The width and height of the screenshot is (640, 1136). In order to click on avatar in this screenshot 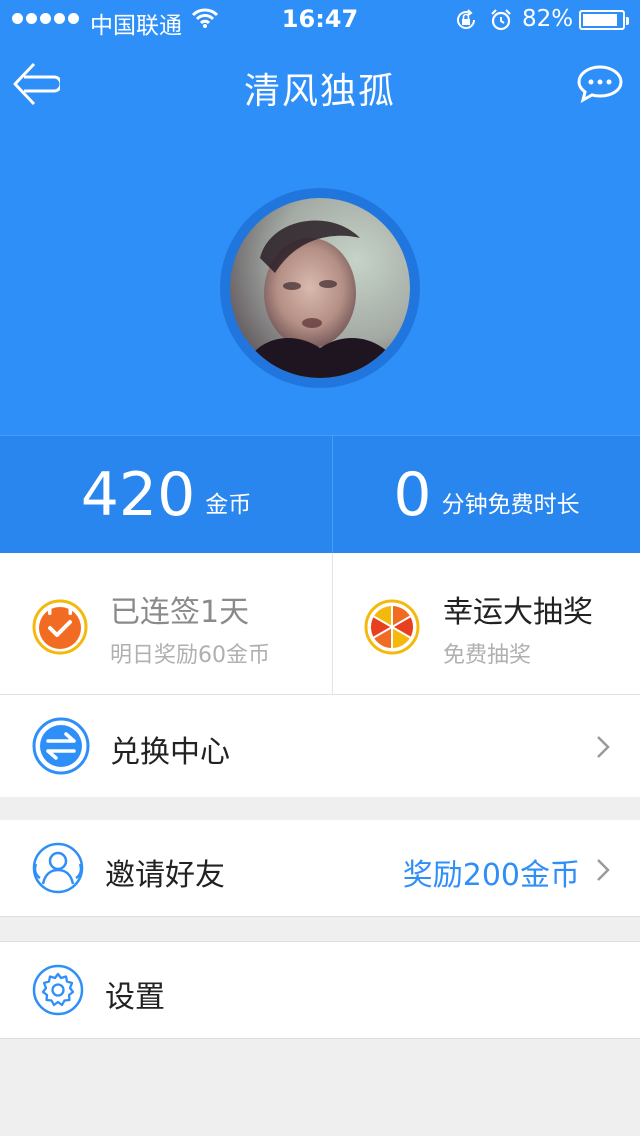, I will do `click(320, 288)`.